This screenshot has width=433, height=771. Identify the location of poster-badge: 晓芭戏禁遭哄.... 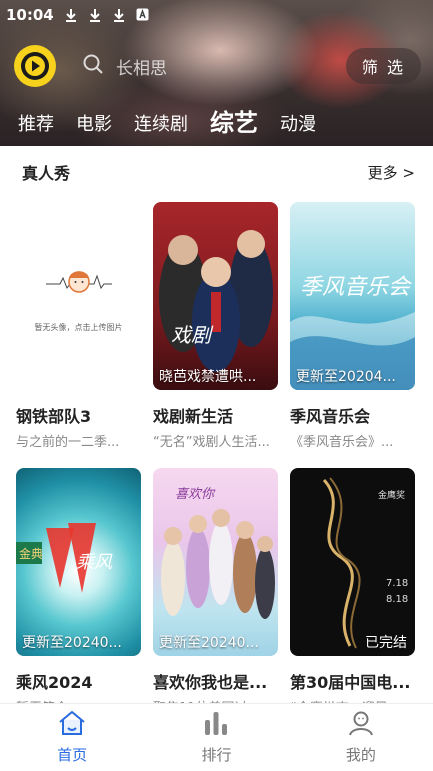
(208, 377).